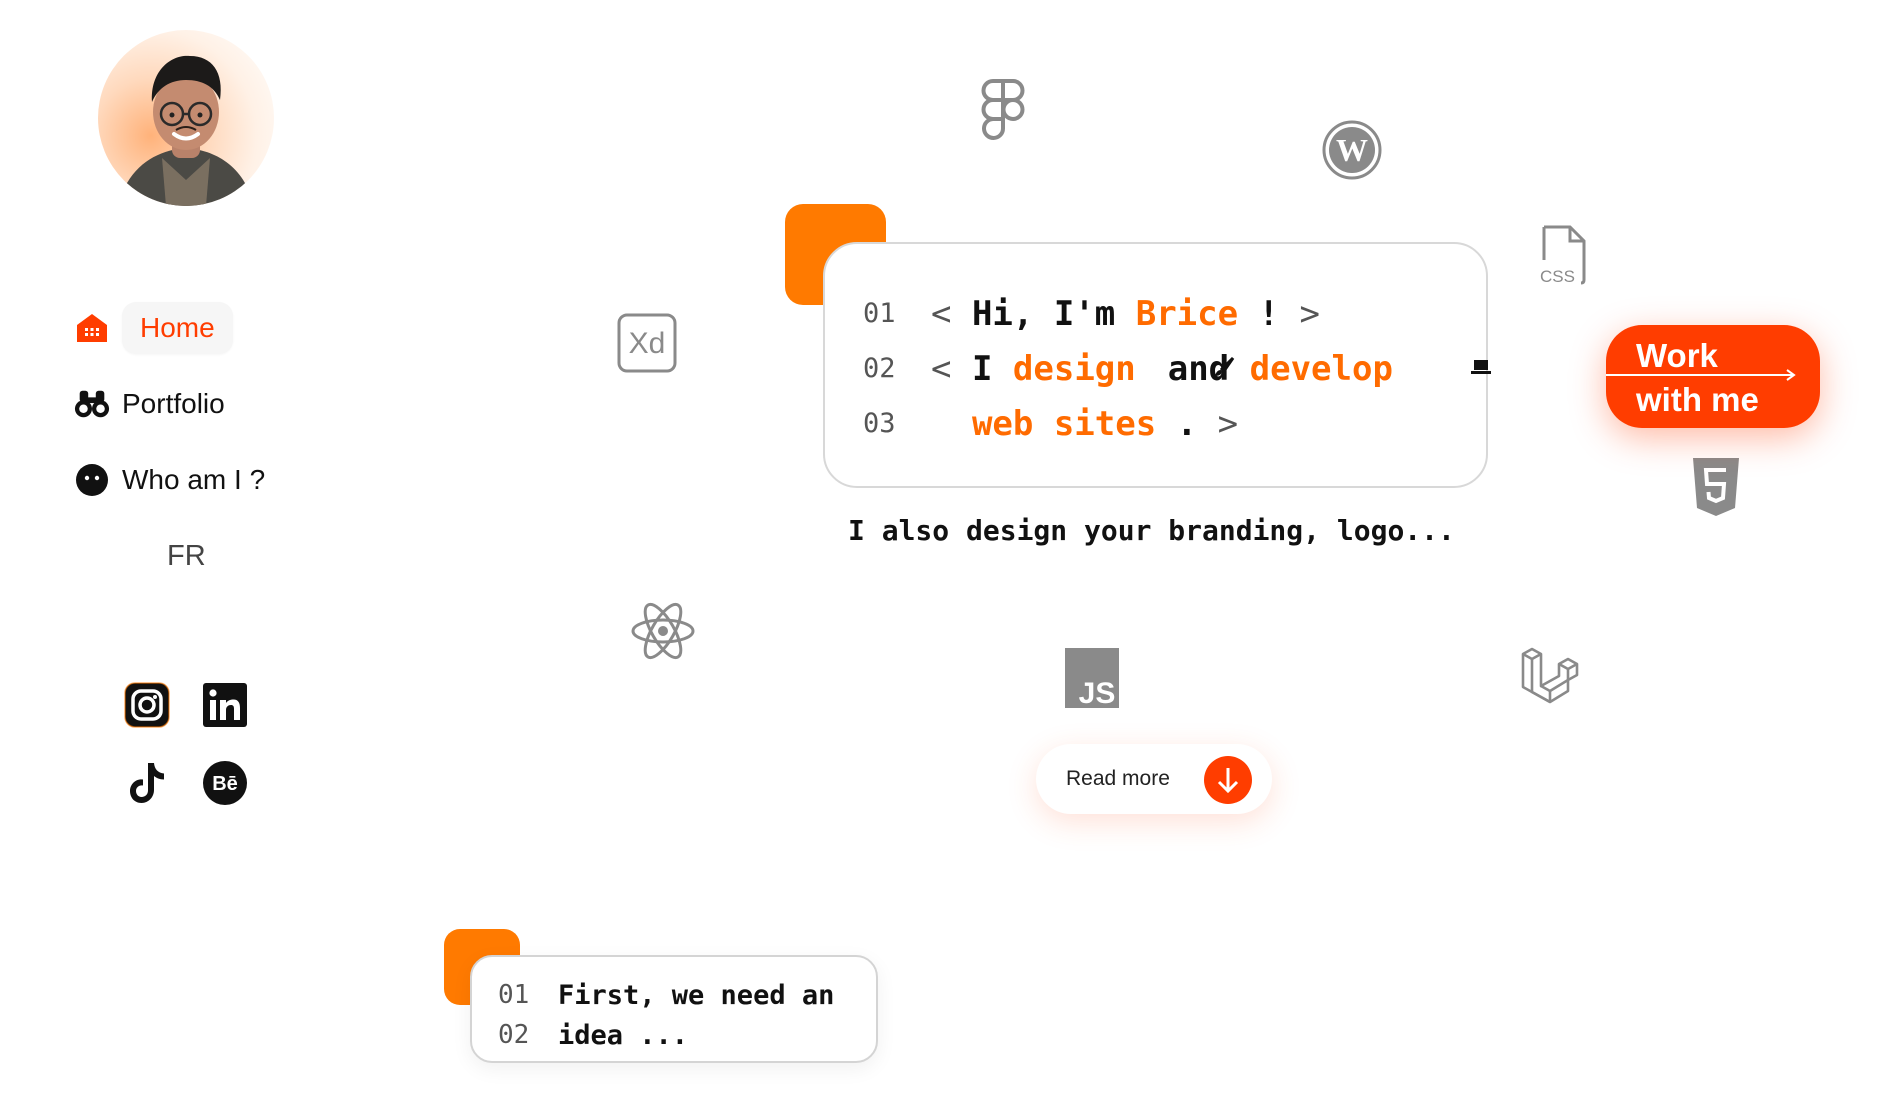  I want to click on js-icon: JS, so click(1092, 680).